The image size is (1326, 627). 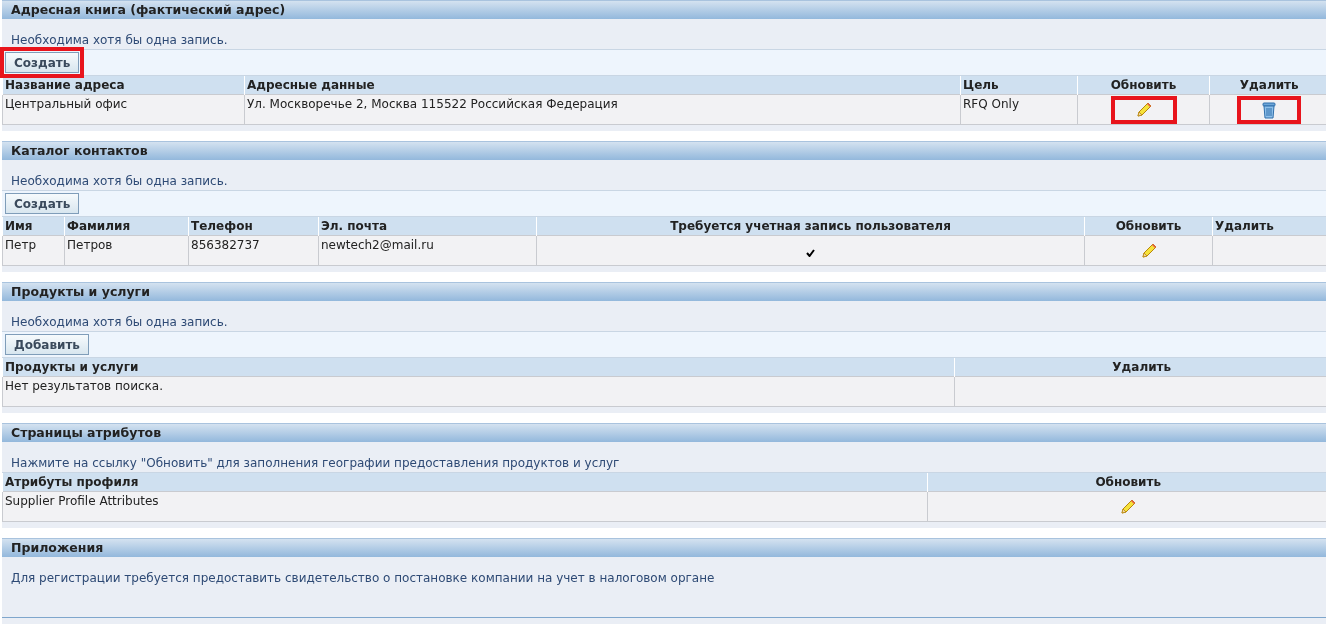 I want to click on column-header: Название адреса, so click(x=123, y=85).